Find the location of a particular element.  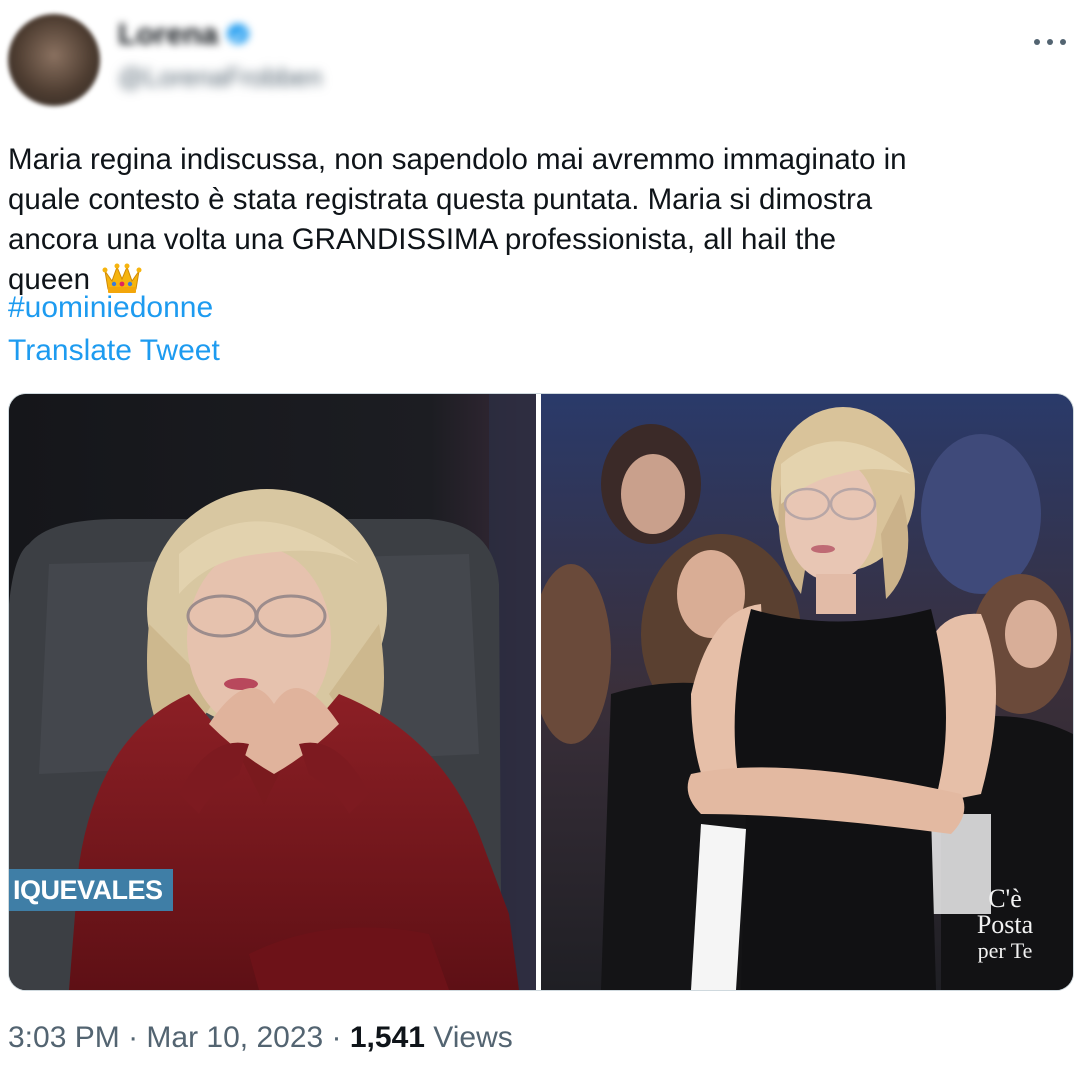

author-info: Lorena @LorenaFrobben is located at coordinates (220, 55).